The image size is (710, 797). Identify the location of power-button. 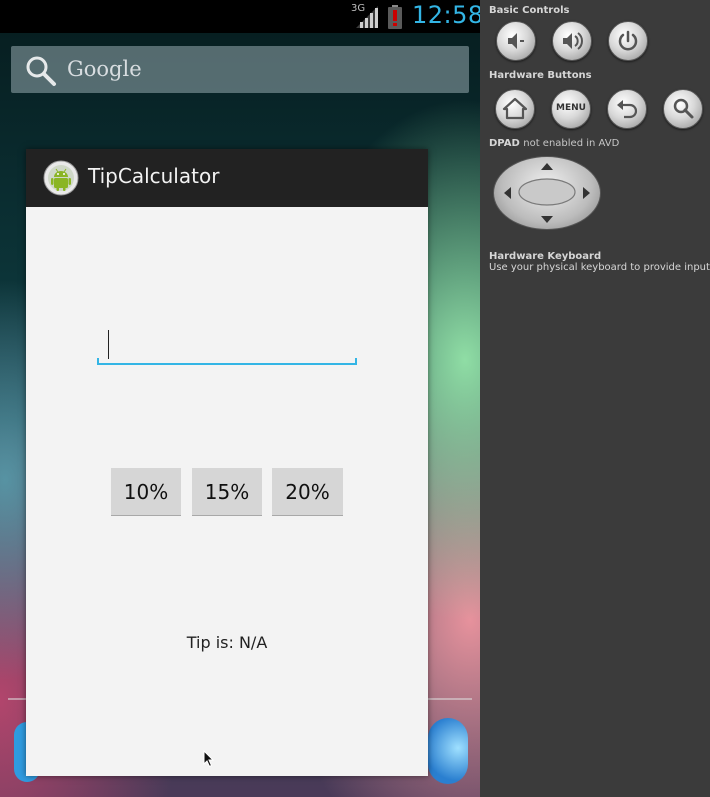
(628, 41).